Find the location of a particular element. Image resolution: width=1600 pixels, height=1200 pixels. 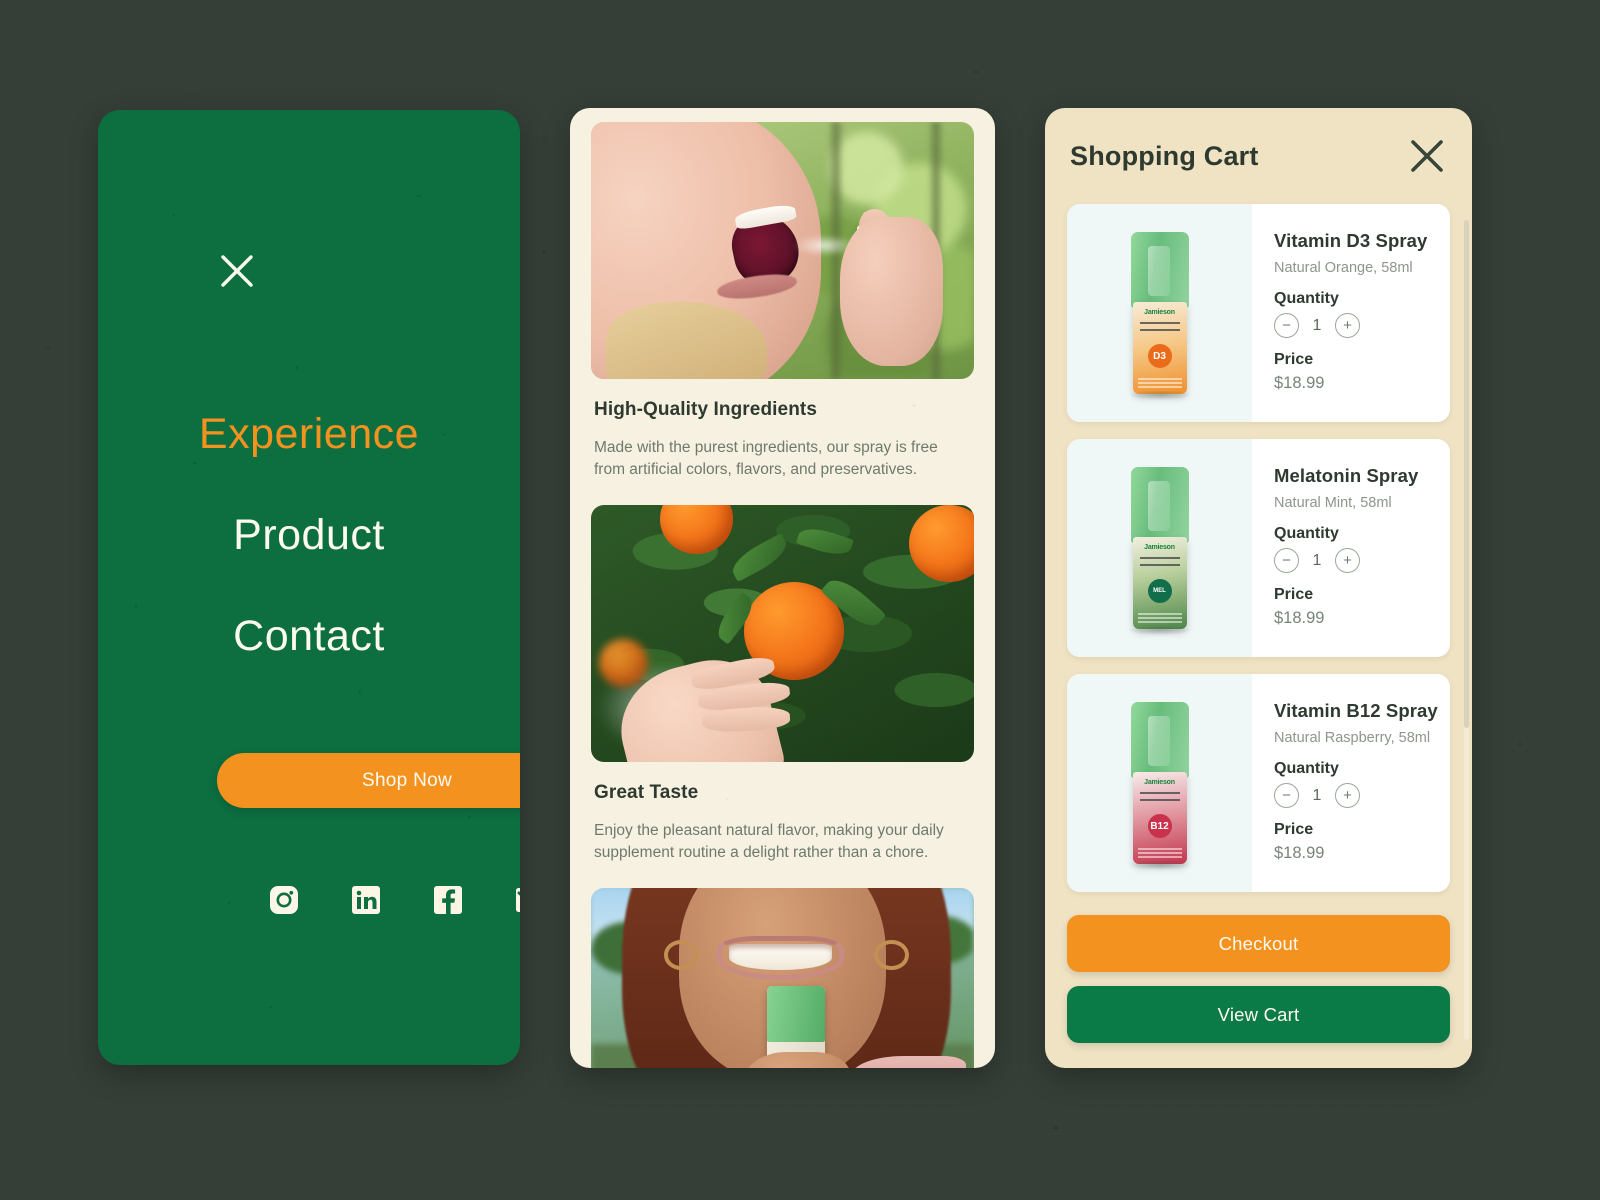

close-cart-button is located at coordinates (1427, 156).